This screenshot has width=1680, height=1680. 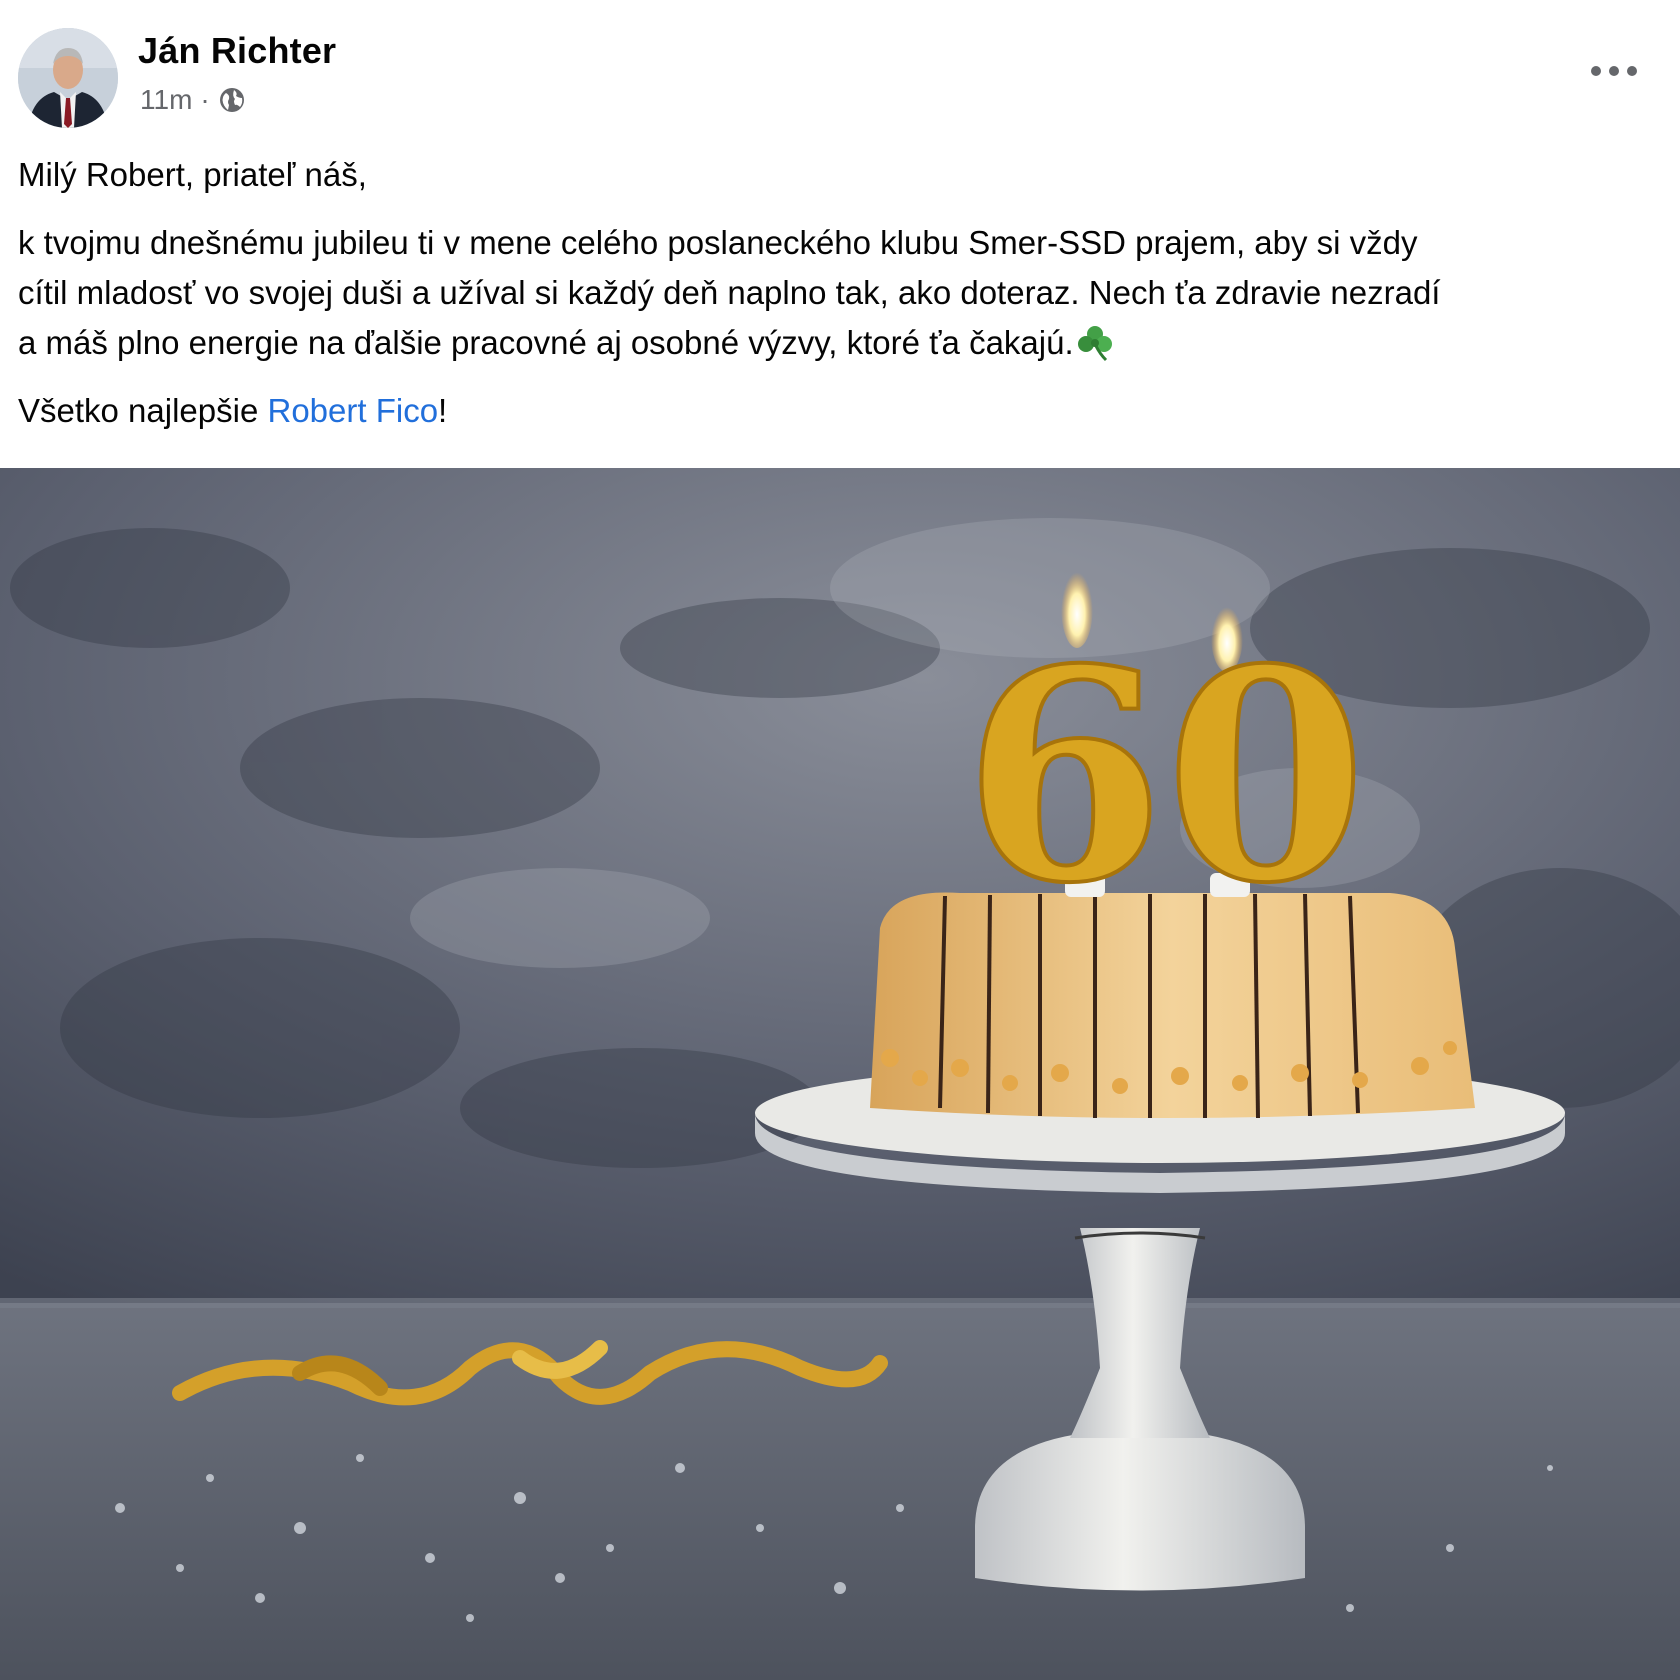 What do you see at coordinates (1165, 777) in the screenshot?
I see `candle-number-60: 60` at bounding box center [1165, 777].